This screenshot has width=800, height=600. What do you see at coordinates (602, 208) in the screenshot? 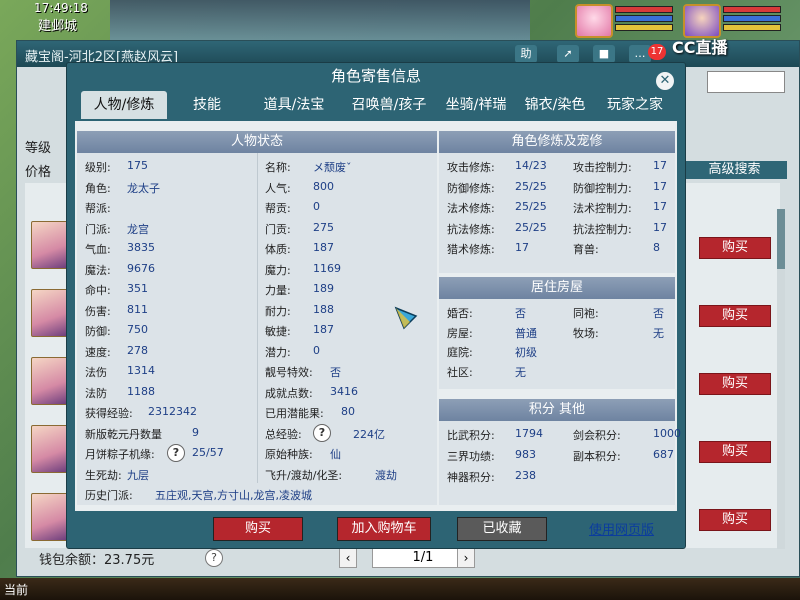
I see `cultivation-label: 法术控制力:` at bounding box center [602, 208].